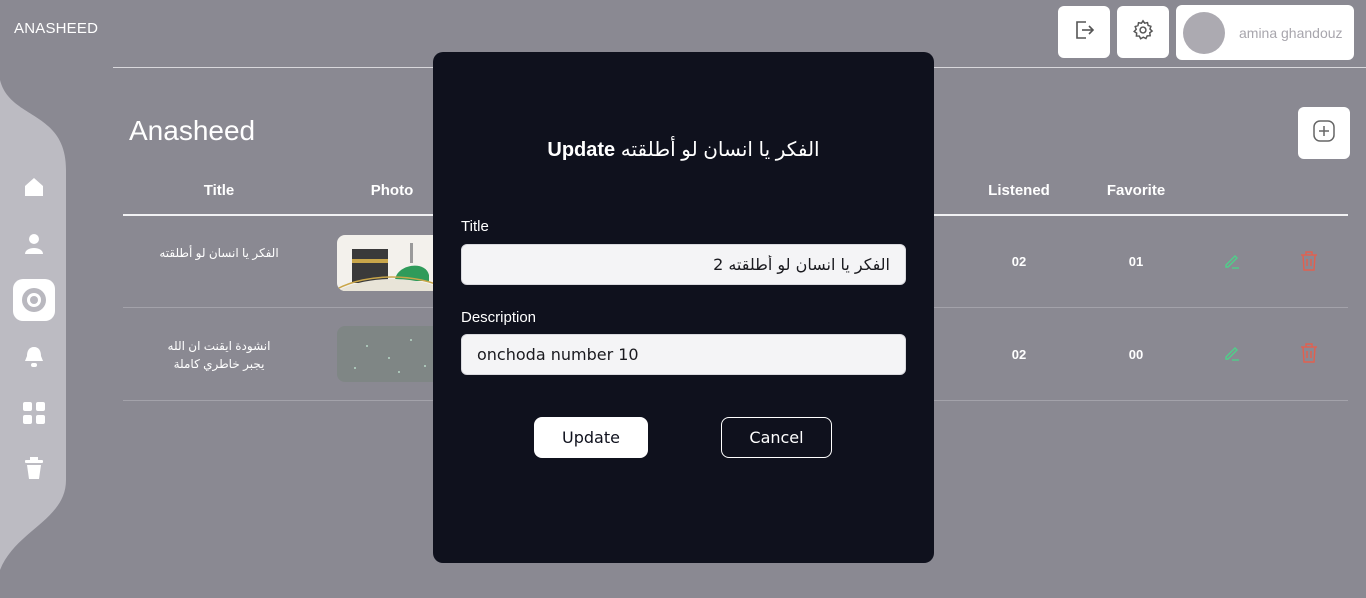 Image resolution: width=1366 pixels, height=598 pixels. I want to click on brand-logo-text: ANASHEED, so click(56, 28).